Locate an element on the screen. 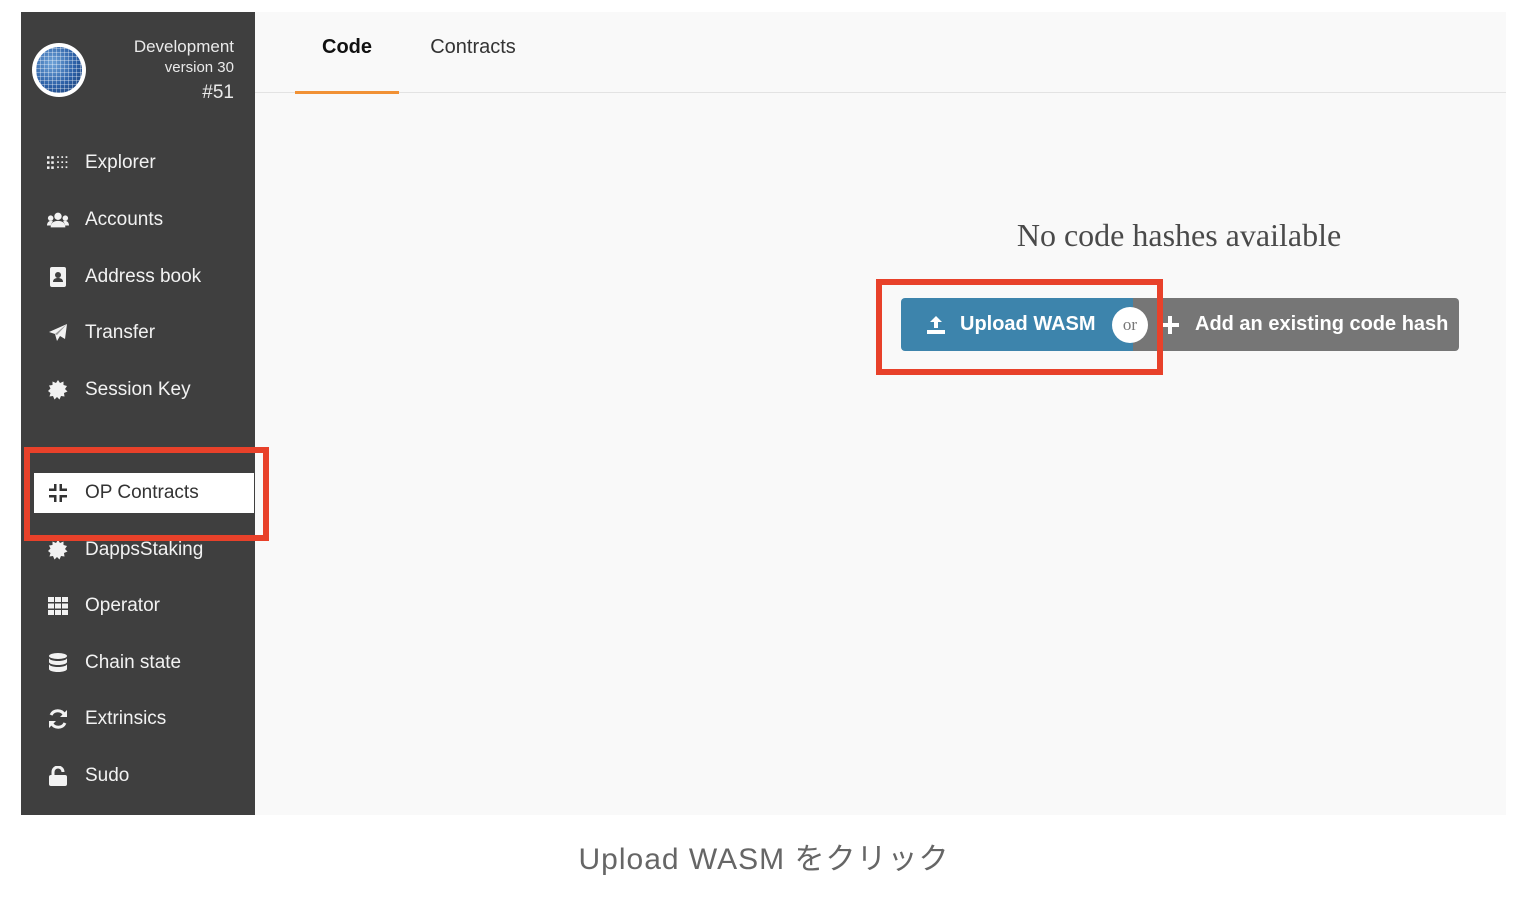 This screenshot has width=1528, height=902. sidebar-item-session-key: Session Key is located at coordinates (138, 390).